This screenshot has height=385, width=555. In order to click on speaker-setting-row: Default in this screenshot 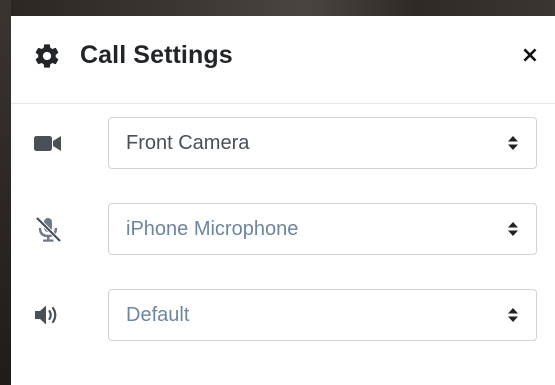, I will do `click(283, 315)`.